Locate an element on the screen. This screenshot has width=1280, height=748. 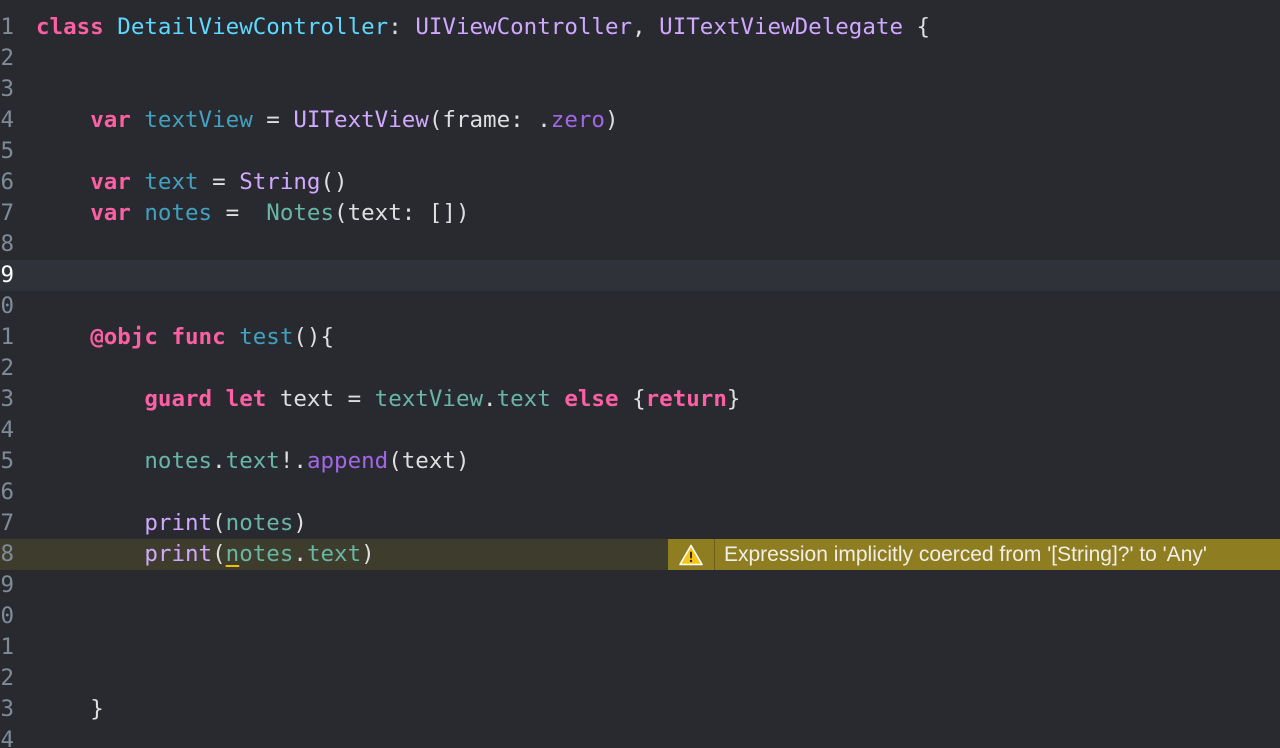
code-text: var text = String() is located at coordinates (191, 182).